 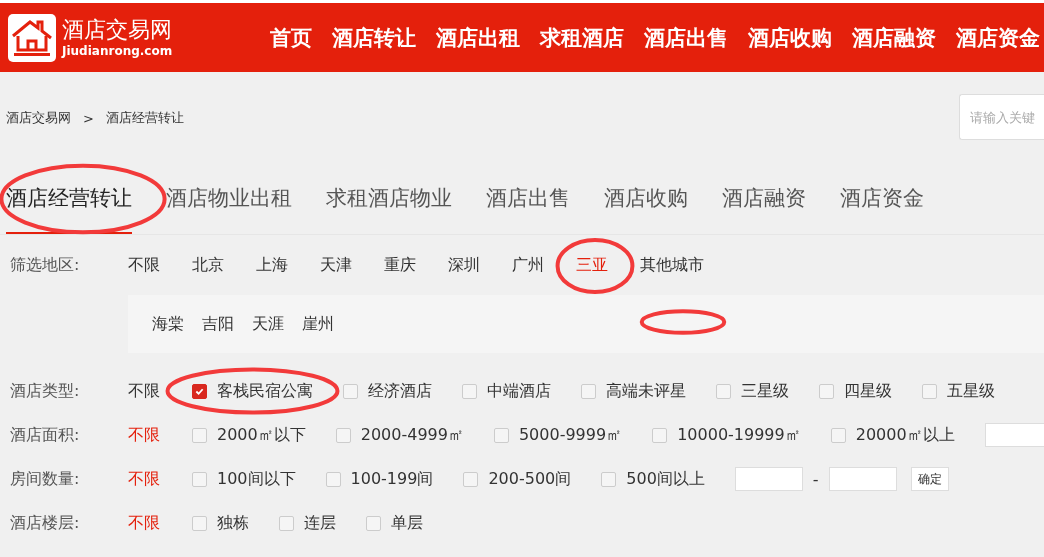 What do you see at coordinates (168, 324) in the screenshot?
I see `sub-area-link: 海棠` at bounding box center [168, 324].